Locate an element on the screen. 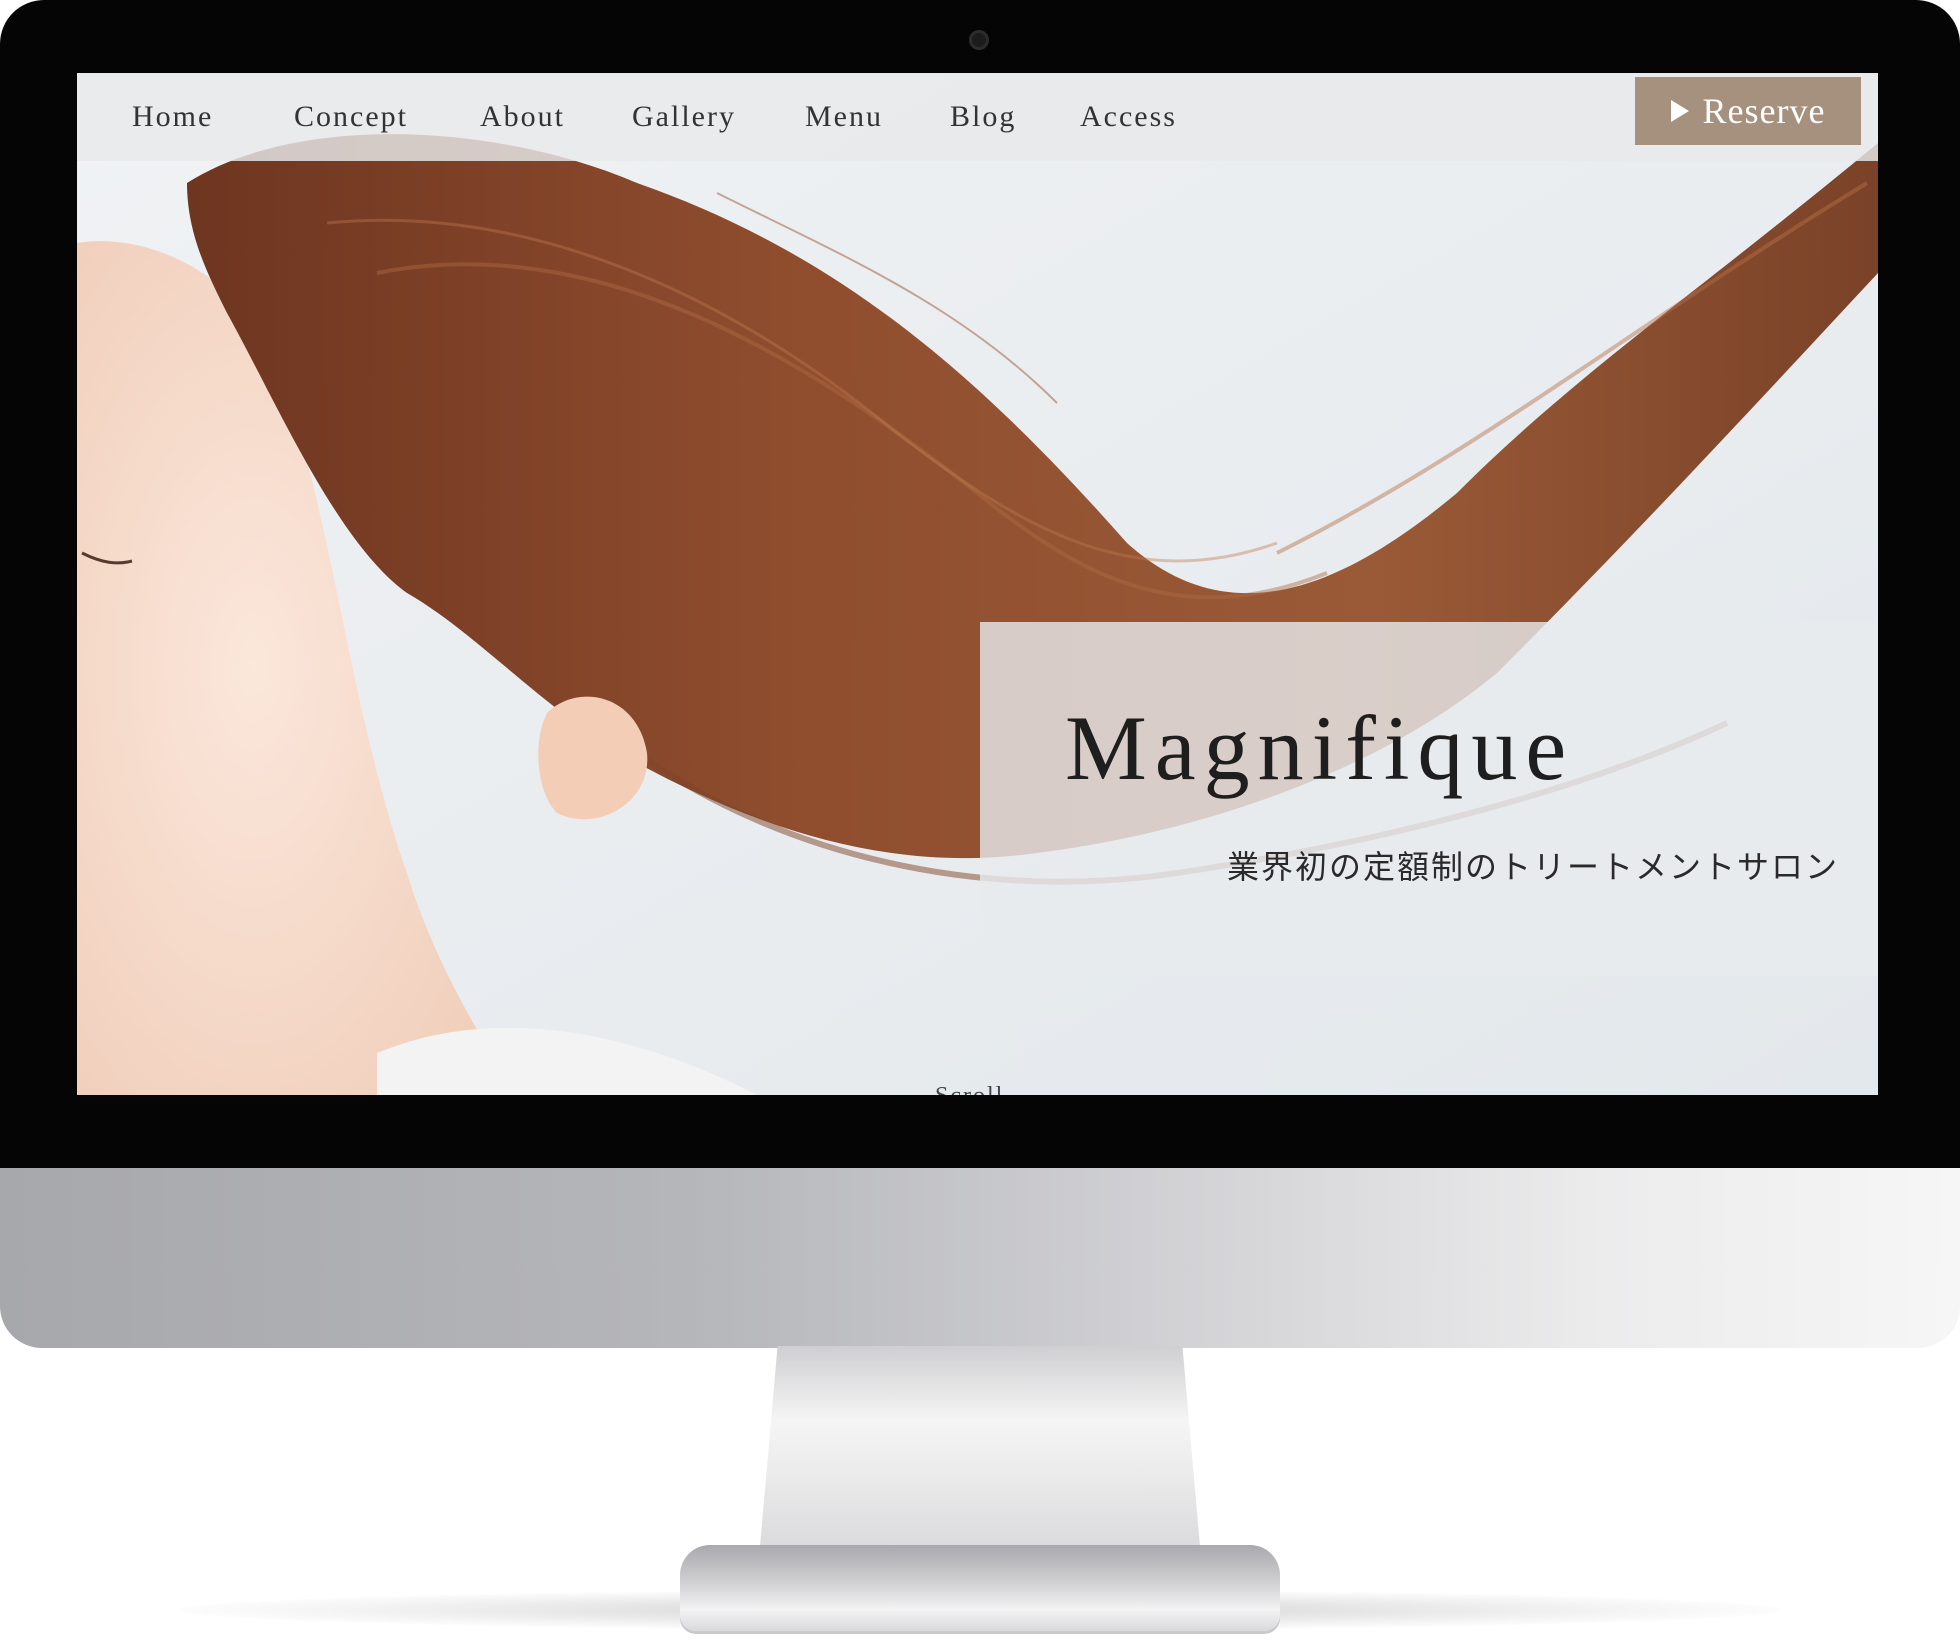 The width and height of the screenshot is (1960, 1647). reserve-button-label: Reserve is located at coordinates (1764, 111).